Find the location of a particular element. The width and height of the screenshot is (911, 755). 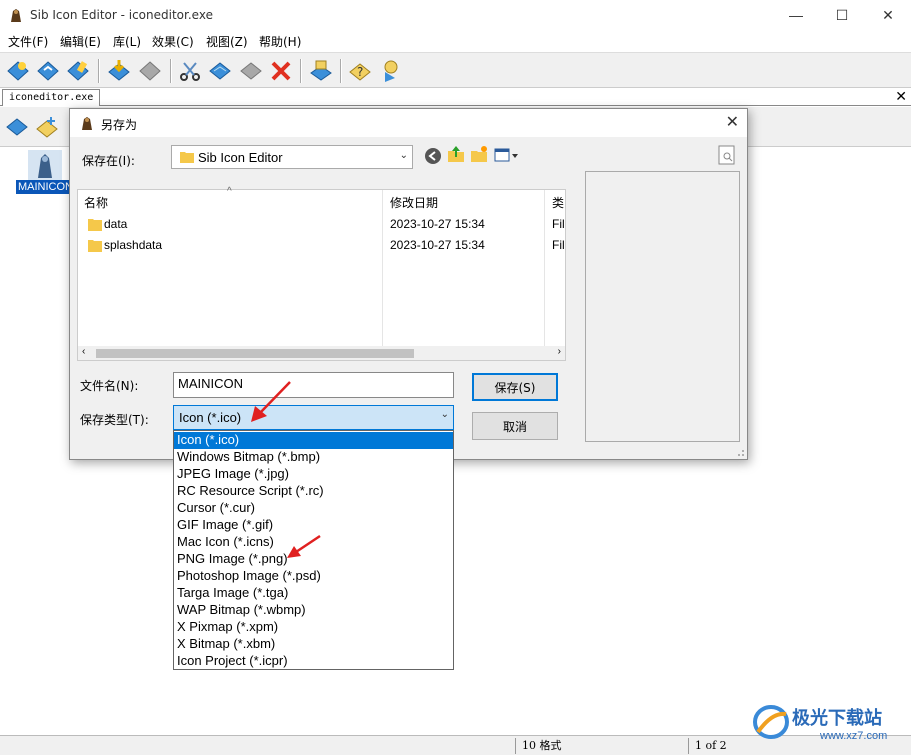

filetype-option: X Bitmap (*.xbm) is located at coordinates (313, 644).